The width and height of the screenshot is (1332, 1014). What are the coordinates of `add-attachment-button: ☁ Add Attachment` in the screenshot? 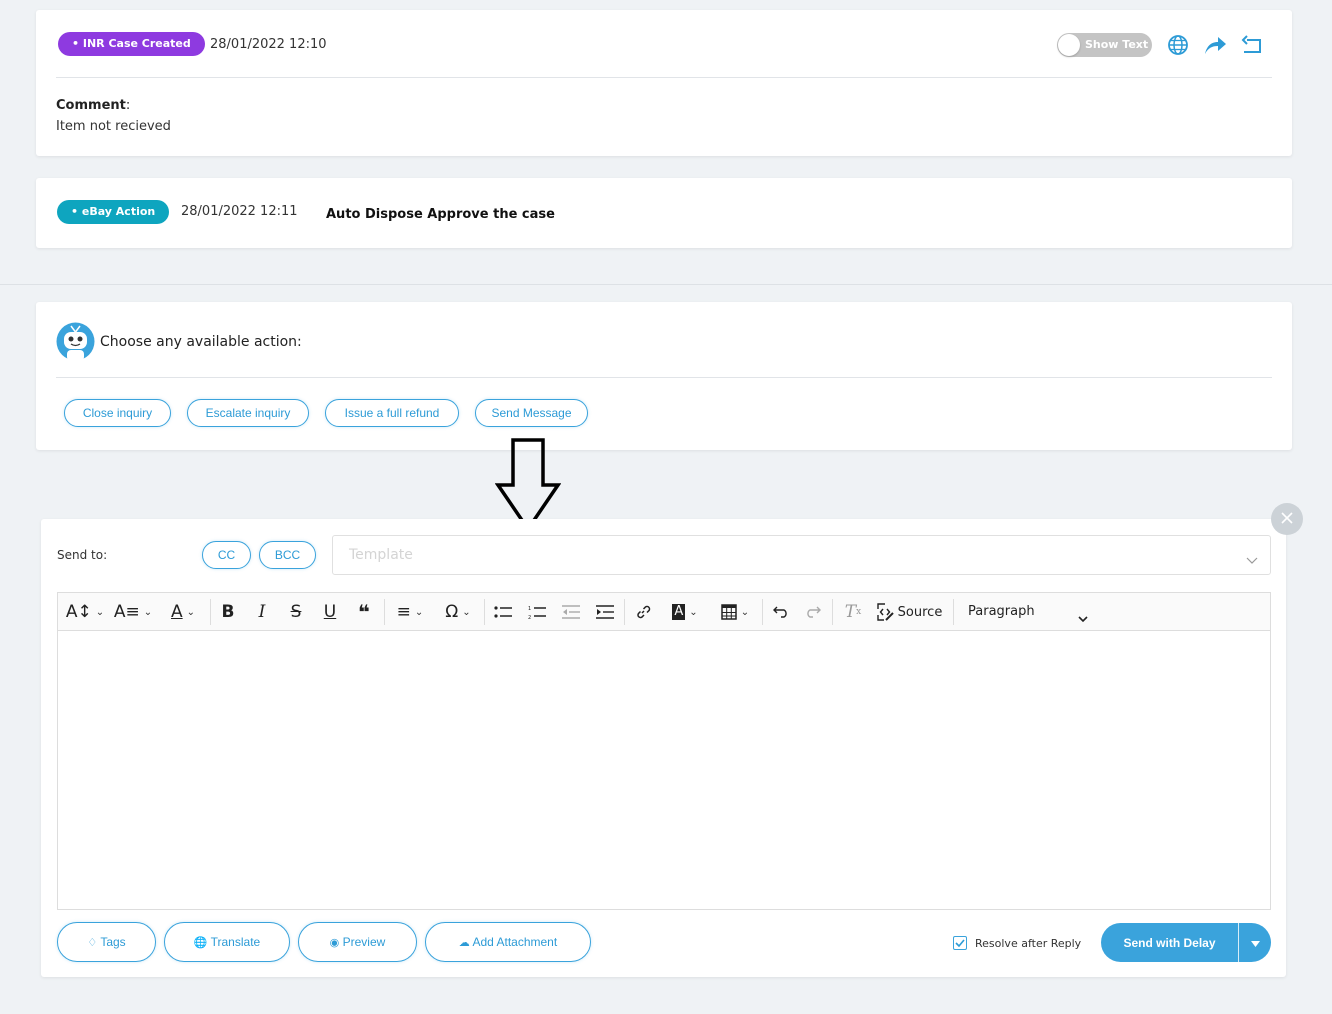 It's located at (508, 942).